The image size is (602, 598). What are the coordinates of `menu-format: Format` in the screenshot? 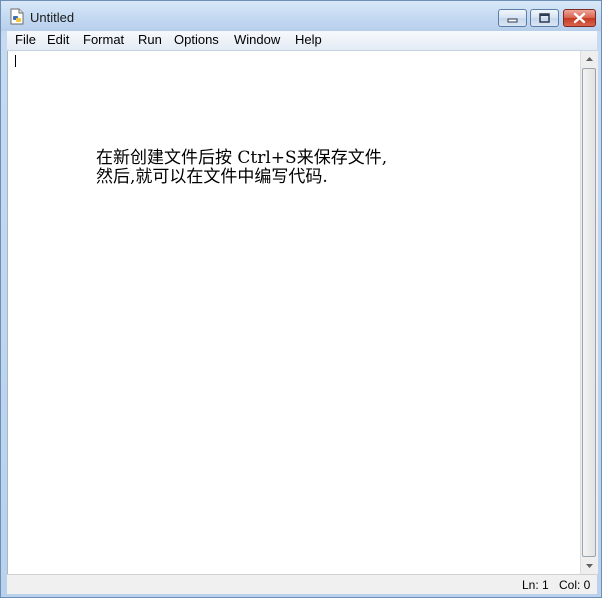 It's located at (103, 40).